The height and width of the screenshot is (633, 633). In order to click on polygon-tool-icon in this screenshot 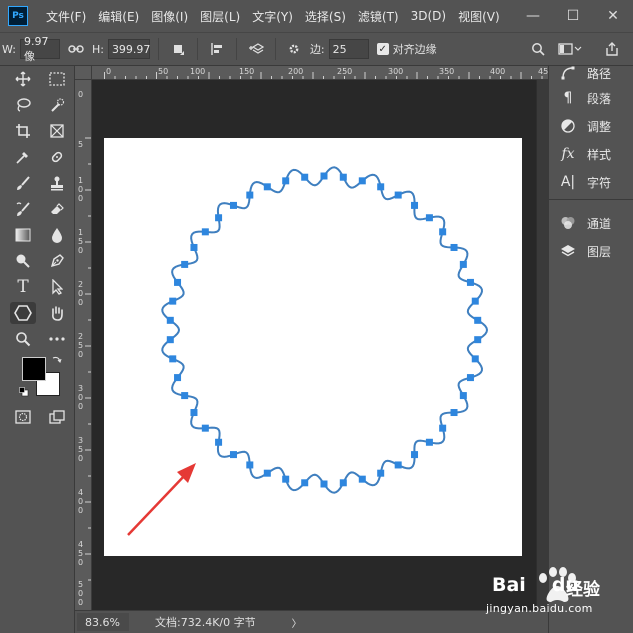, I will do `click(23, 313)`.